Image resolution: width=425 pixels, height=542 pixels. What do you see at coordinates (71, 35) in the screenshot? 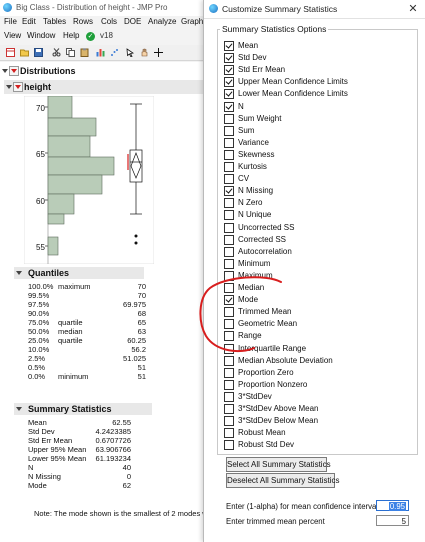
I see `menu-help: Help` at bounding box center [71, 35].